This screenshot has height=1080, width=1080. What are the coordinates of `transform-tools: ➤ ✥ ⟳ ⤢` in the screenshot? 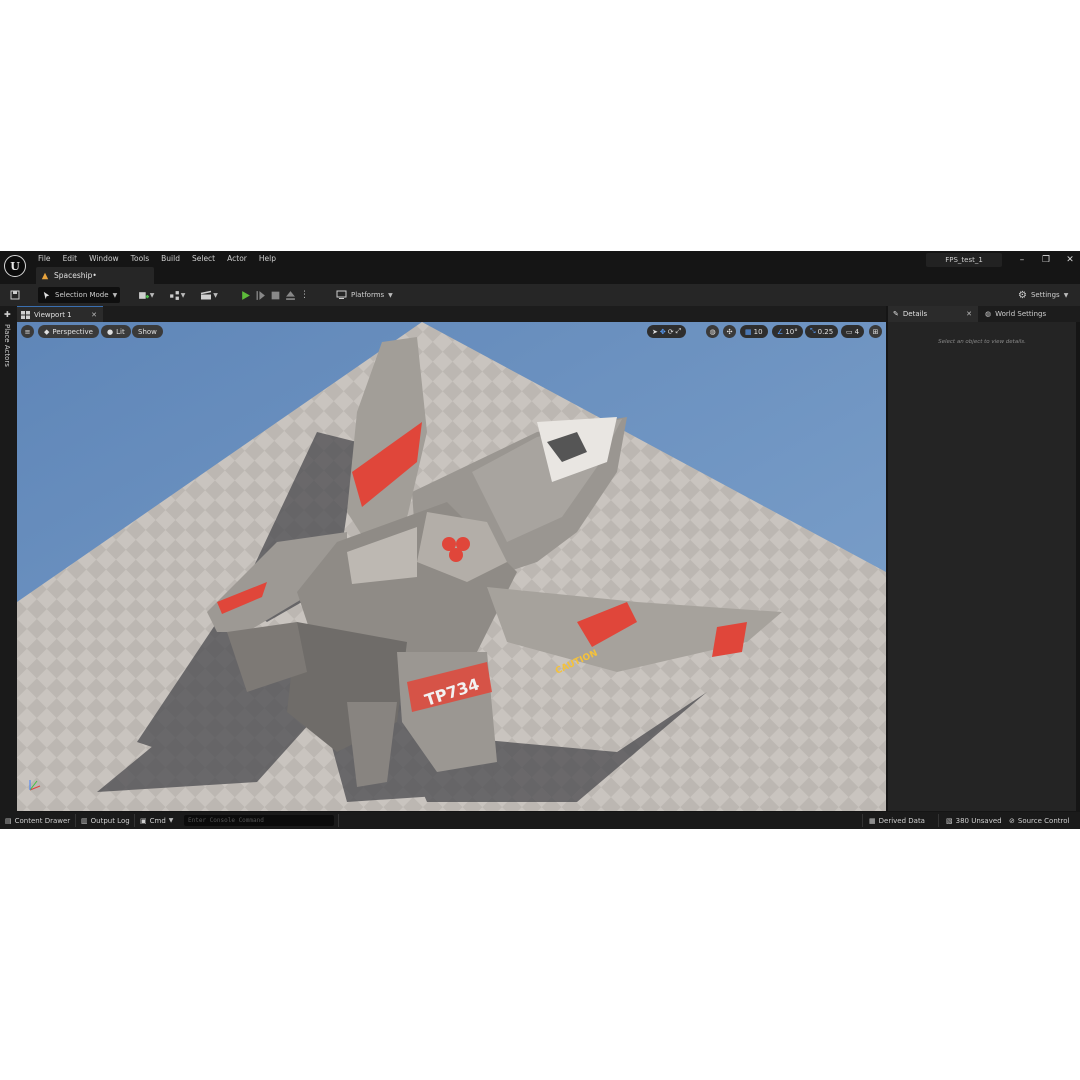 It's located at (667, 331).